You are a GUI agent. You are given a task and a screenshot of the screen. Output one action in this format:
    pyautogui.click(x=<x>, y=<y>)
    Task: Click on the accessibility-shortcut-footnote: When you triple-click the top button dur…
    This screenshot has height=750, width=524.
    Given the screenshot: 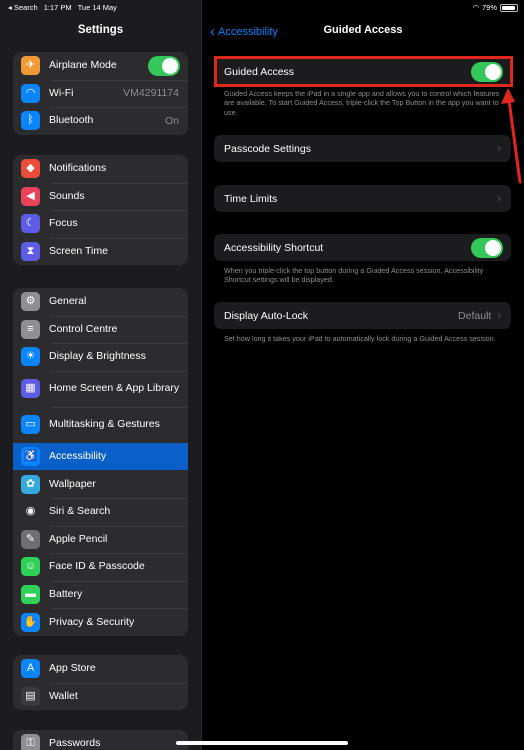 What is the action you would take?
    pyautogui.click(x=354, y=275)
    